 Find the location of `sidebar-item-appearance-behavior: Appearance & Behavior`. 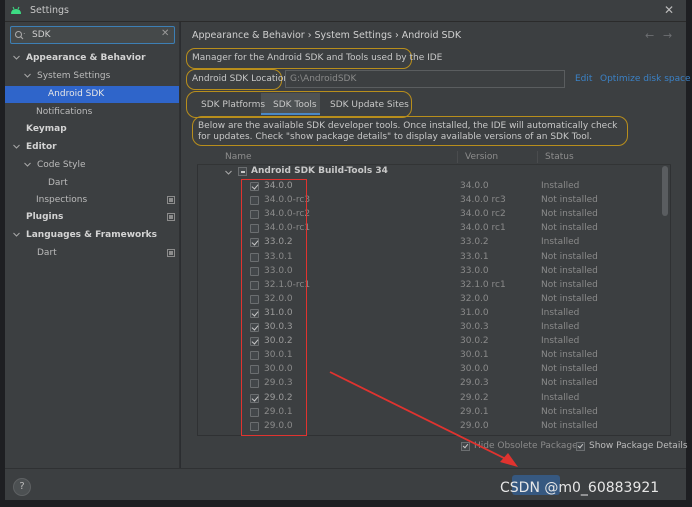

sidebar-item-appearance-behavior: Appearance & Behavior is located at coordinates (92, 58).